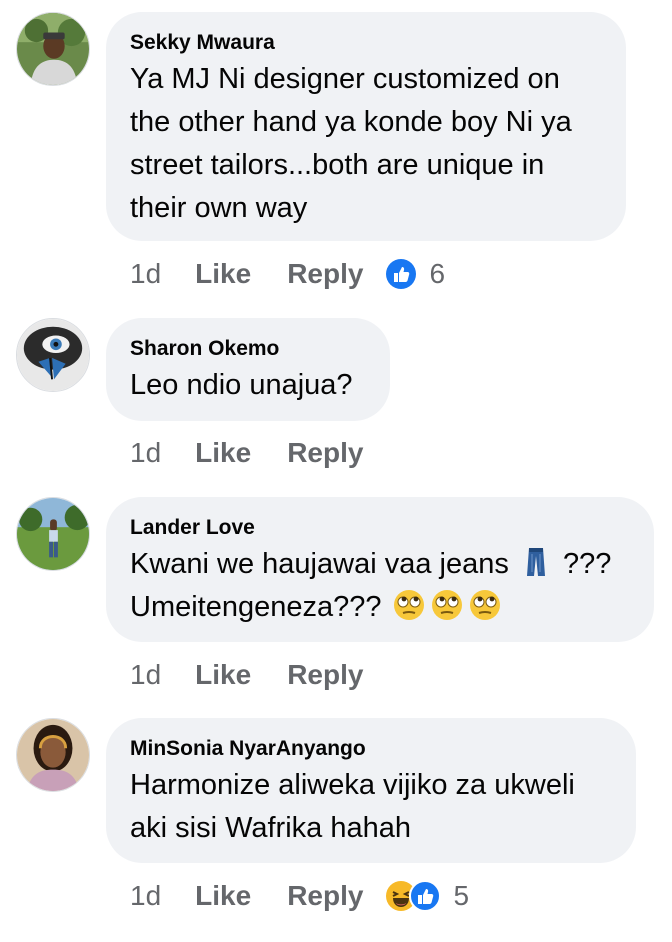 The height and width of the screenshot is (942, 672). What do you see at coordinates (260, 607) in the screenshot?
I see `comment-text-line2: Umeitengeneza???` at bounding box center [260, 607].